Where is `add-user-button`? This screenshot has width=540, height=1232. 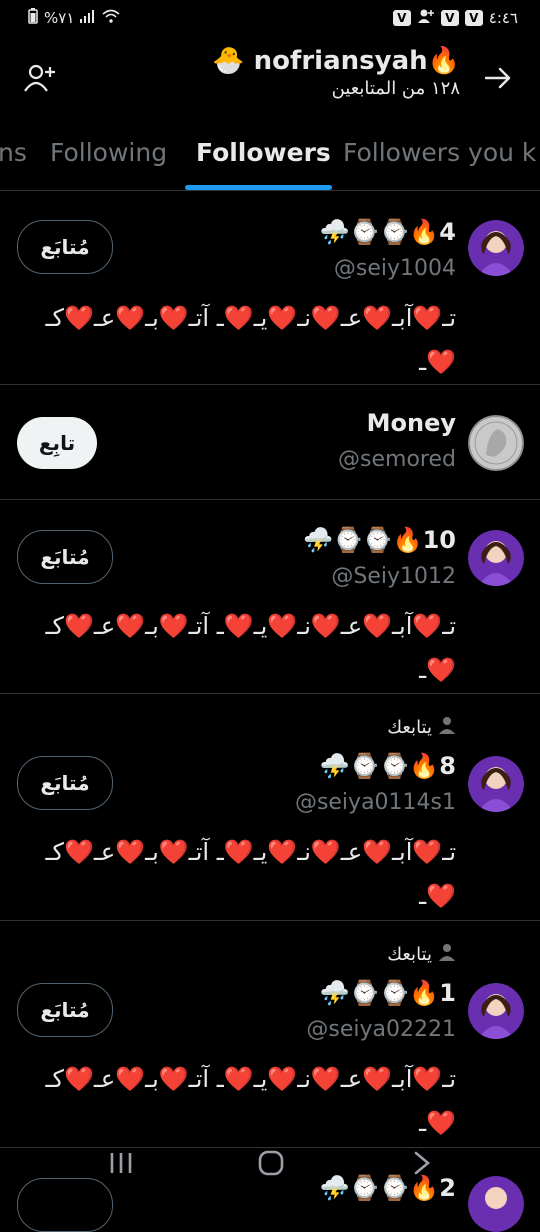
add-user-button is located at coordinates (40, 80).